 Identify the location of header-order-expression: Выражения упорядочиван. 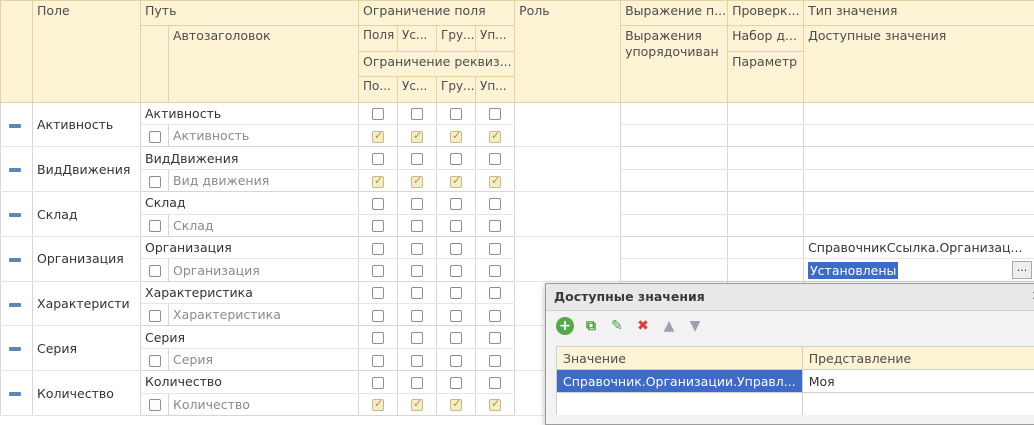
(674, 64).